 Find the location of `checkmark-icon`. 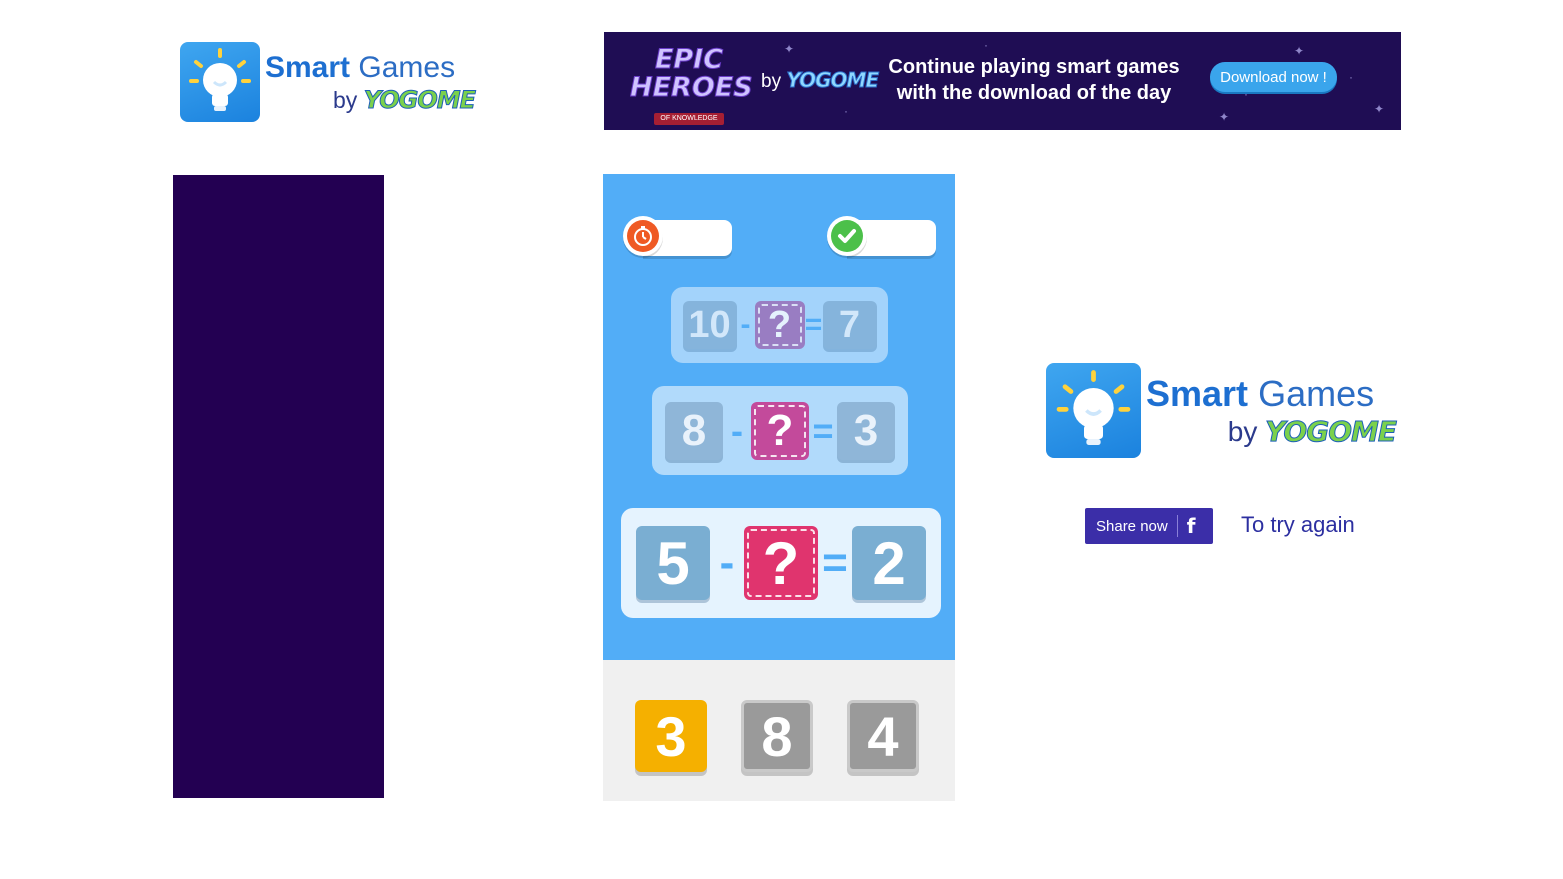

checkmark-icon is located at coordinates (847, 236).